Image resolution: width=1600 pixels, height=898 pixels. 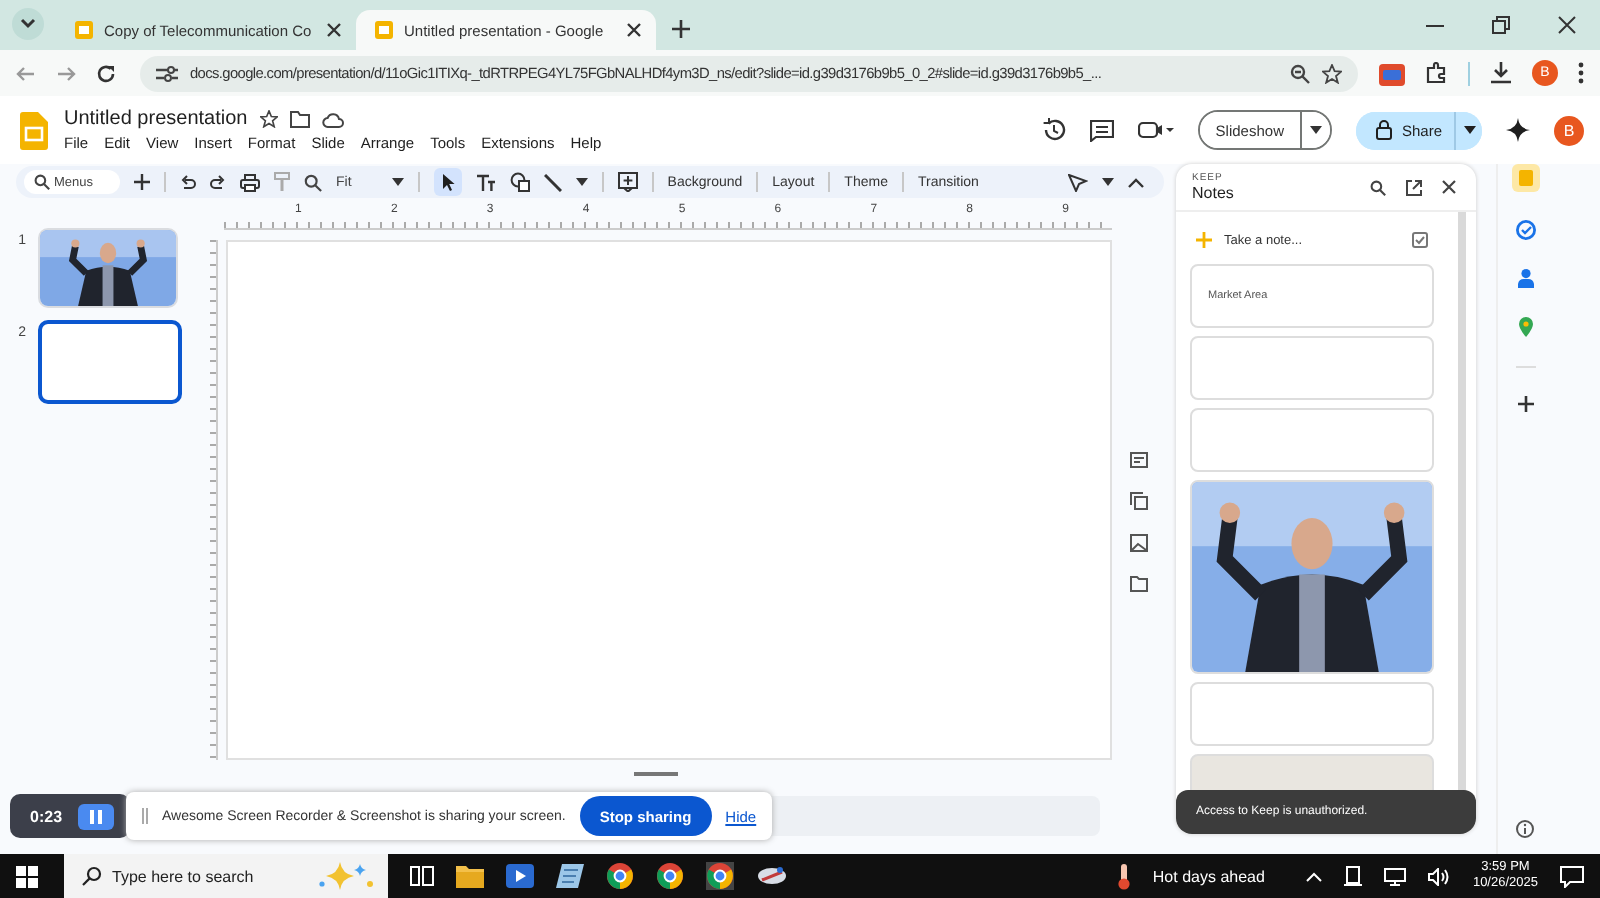 I want to click on sparkle-icon, so click(x=1518, y=130).